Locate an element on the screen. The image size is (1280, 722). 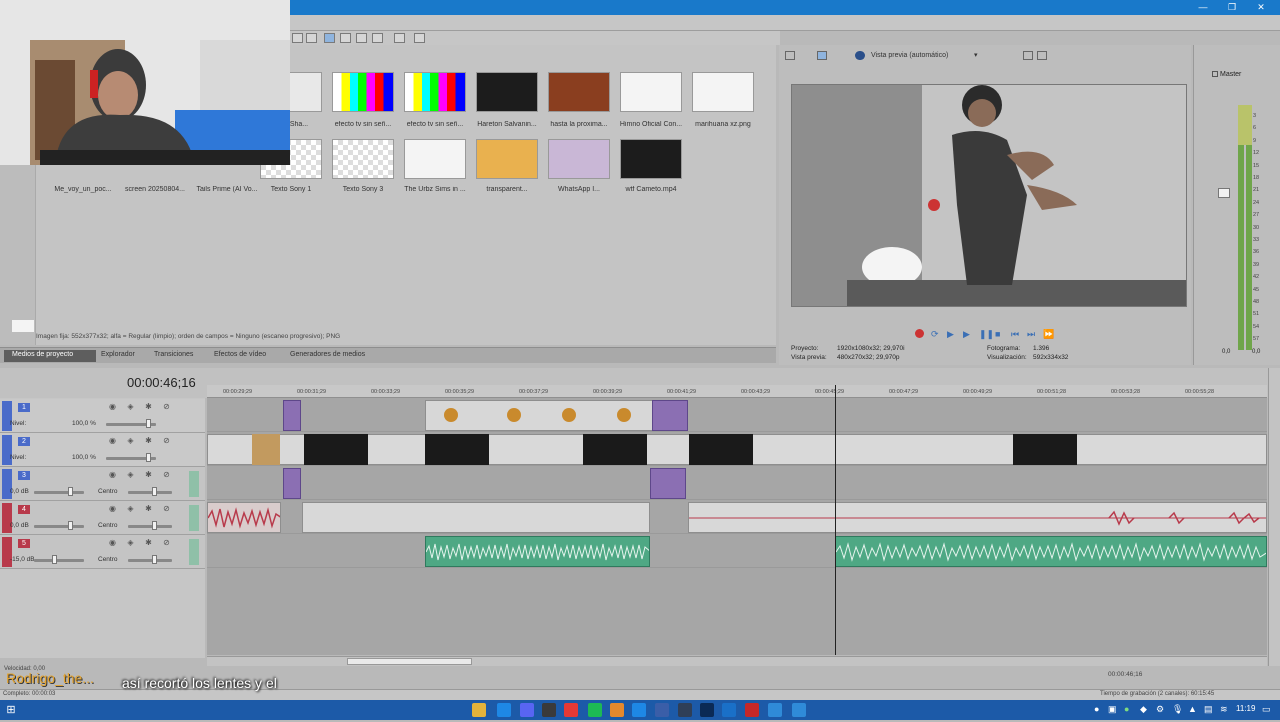
clock: 11:19 is located at coordinates (1245, 708).